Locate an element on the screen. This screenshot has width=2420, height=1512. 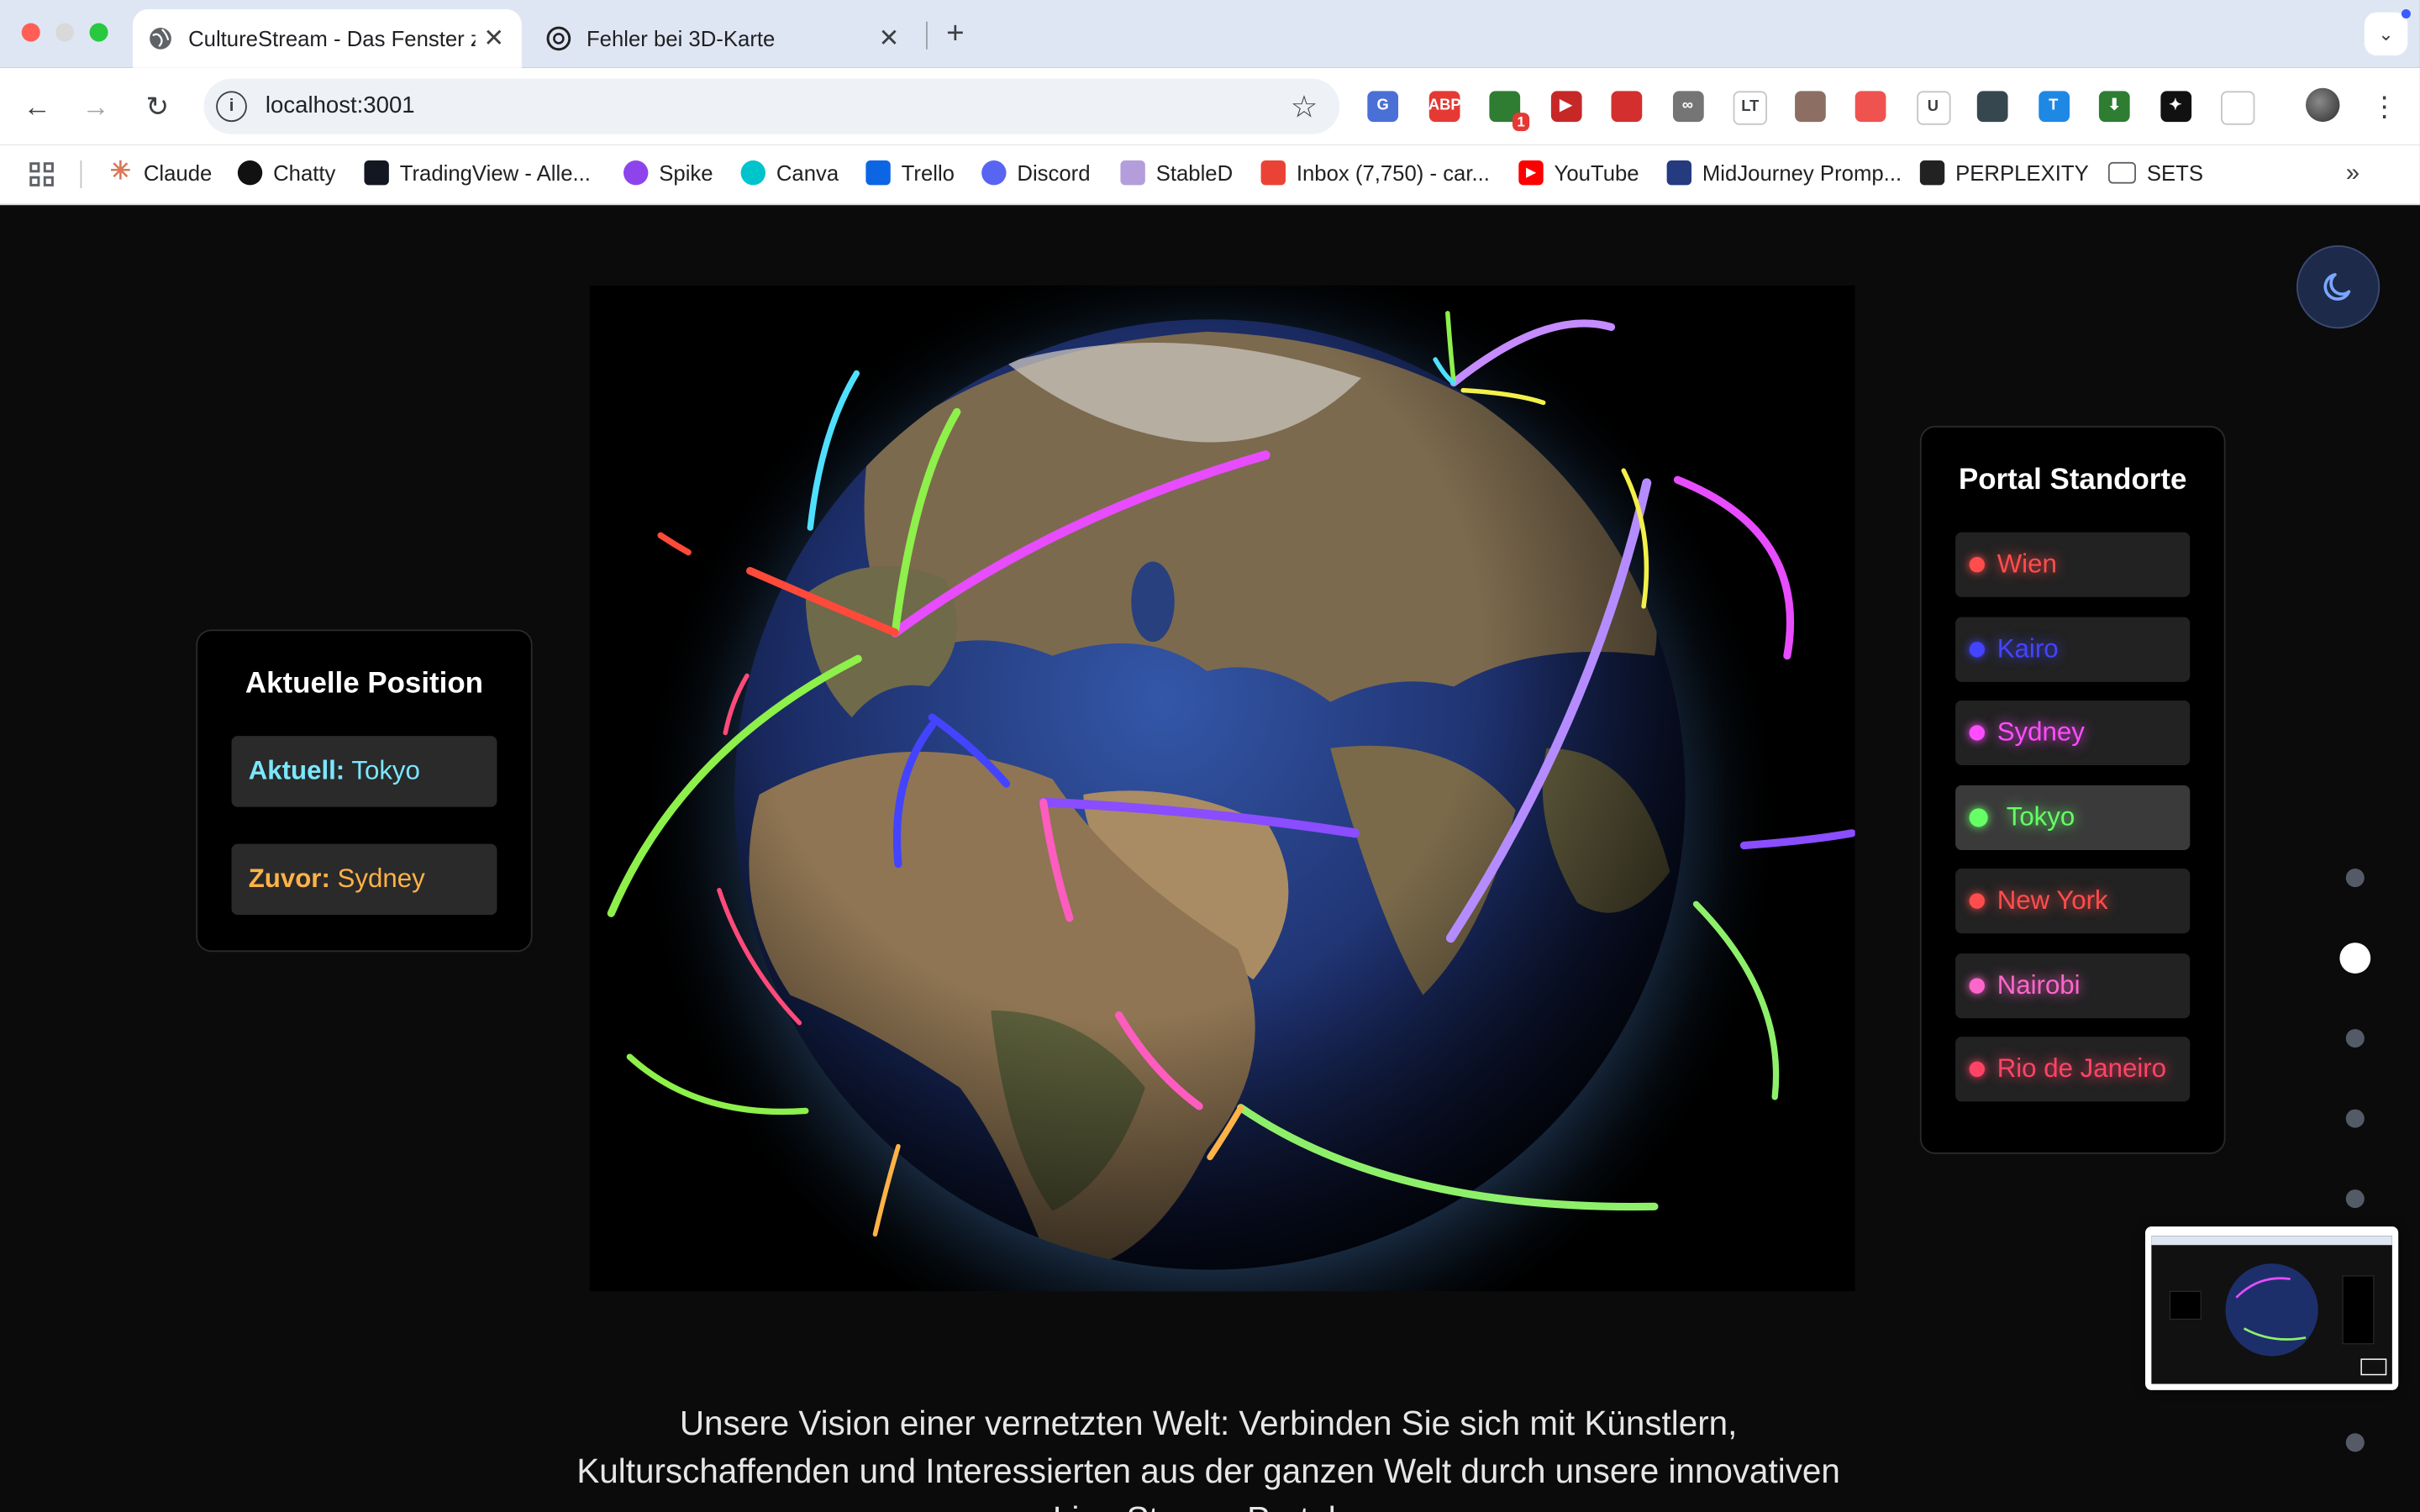
bookmark-claude: ✳ Claude is located at coordinates (161, 172).